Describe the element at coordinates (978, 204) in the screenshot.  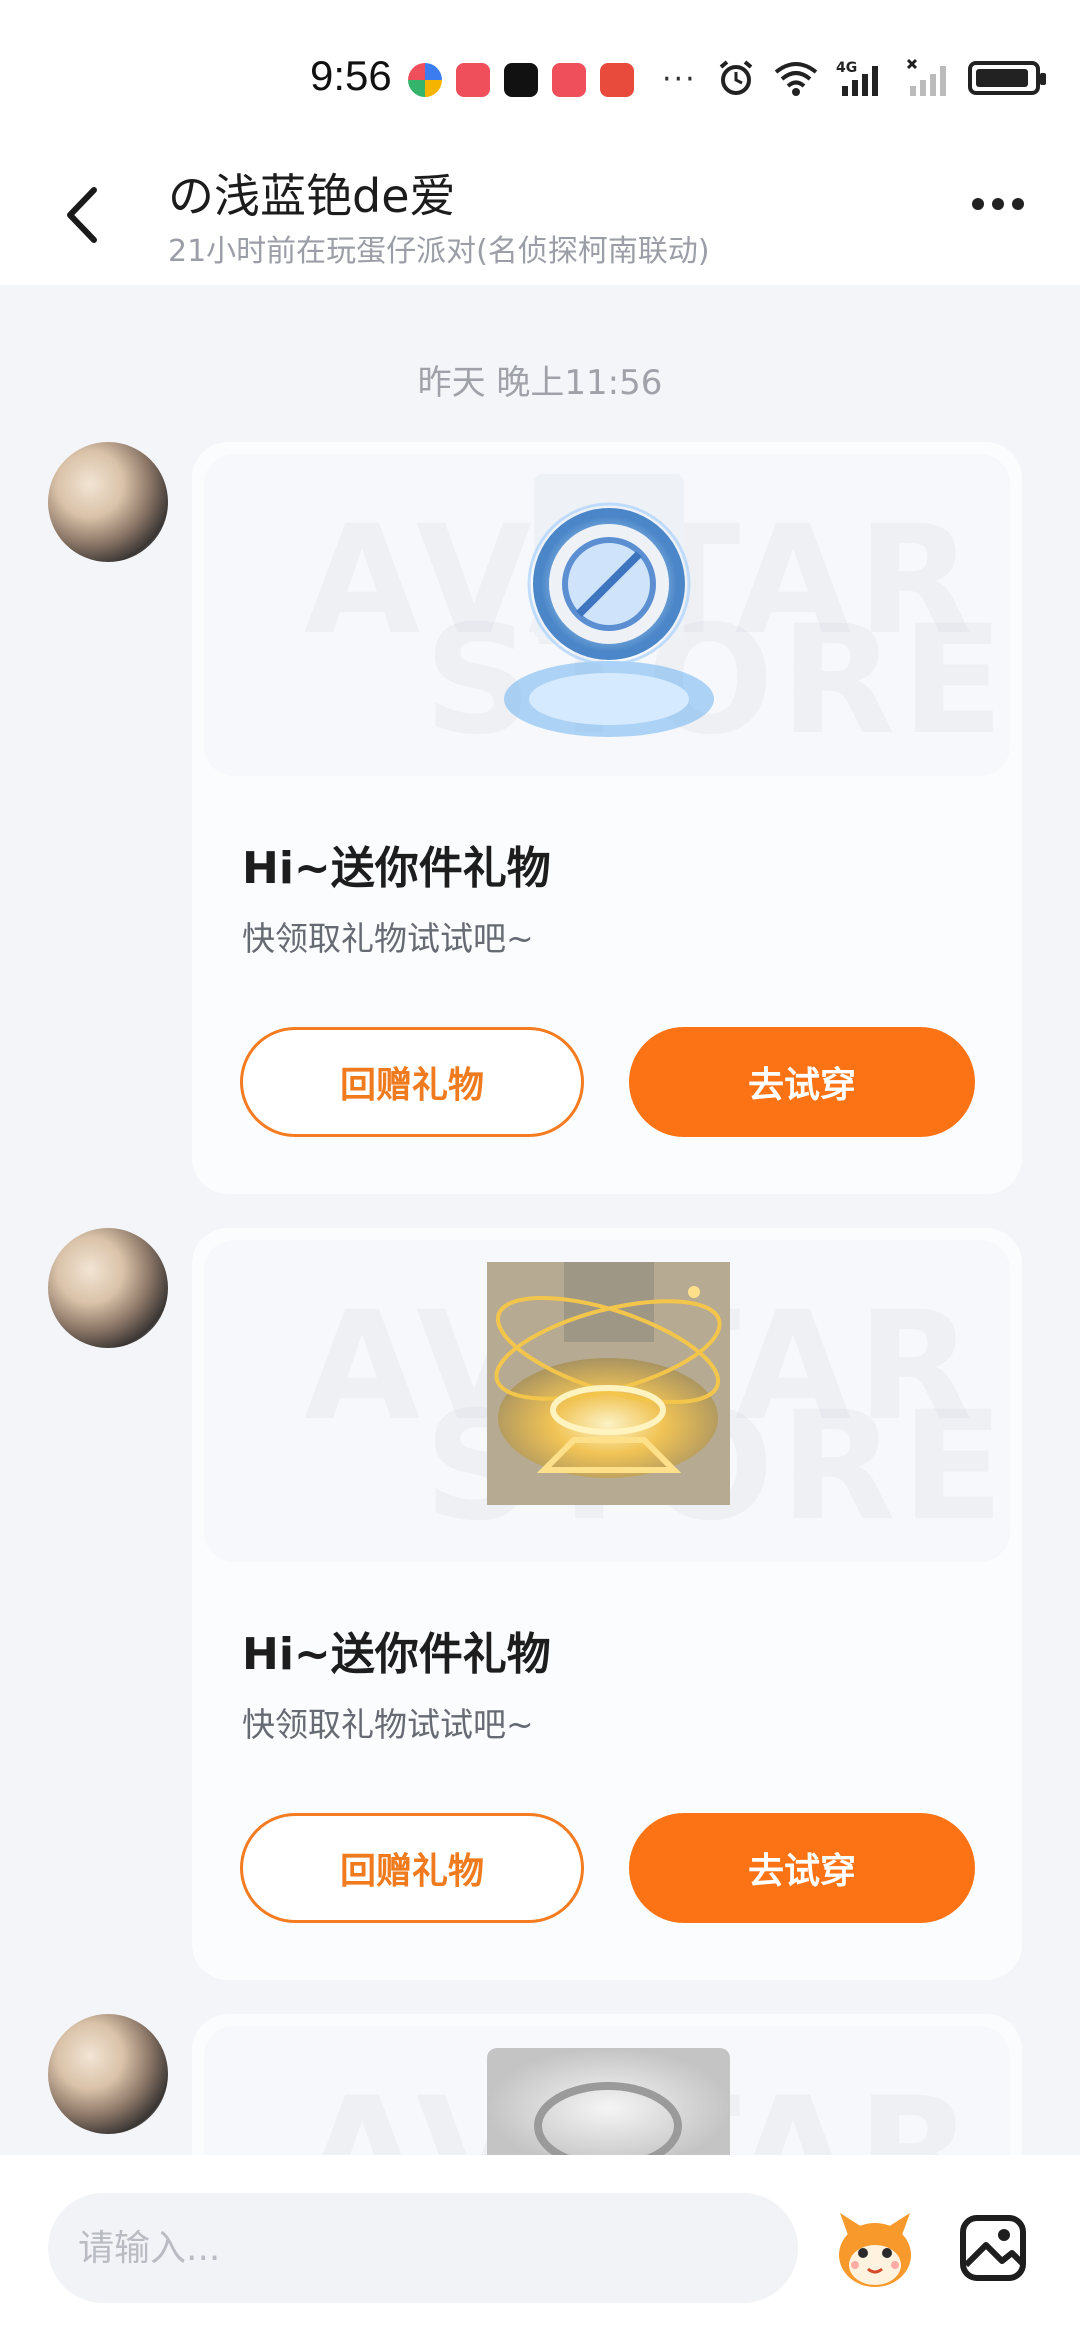
I see `more-horizontal-icon` at that location.